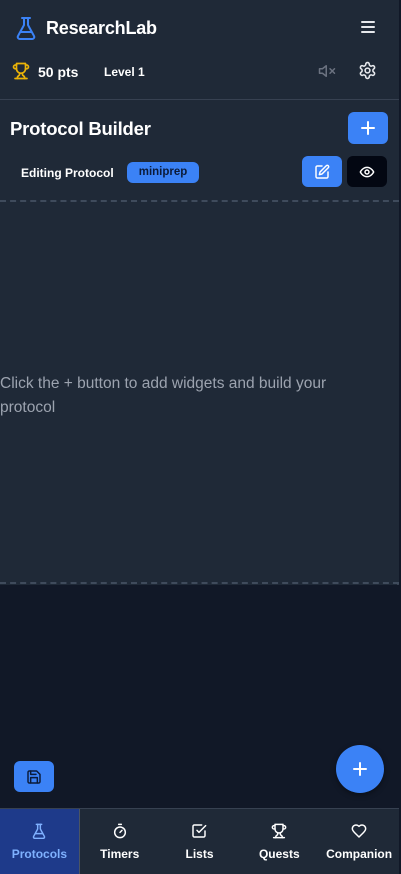 The width and height of the screenshot is (401, 874). What do you see at coordinates (58, 72) in the screenshot?
I see `points-display: 50 pts` at bounding box center [58, 72].